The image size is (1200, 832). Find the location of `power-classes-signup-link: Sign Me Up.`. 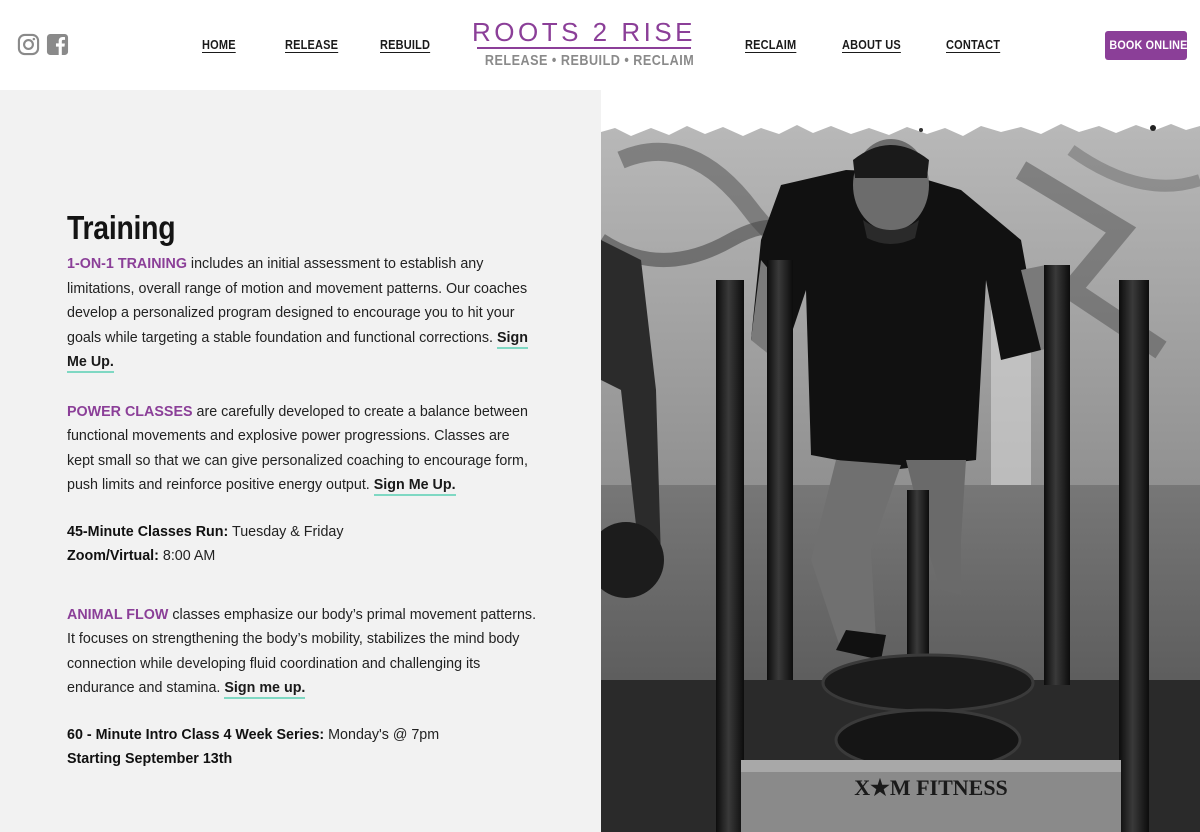

power-classes-signup-link: Sign Me Up. is located at coordinates (414, 486).